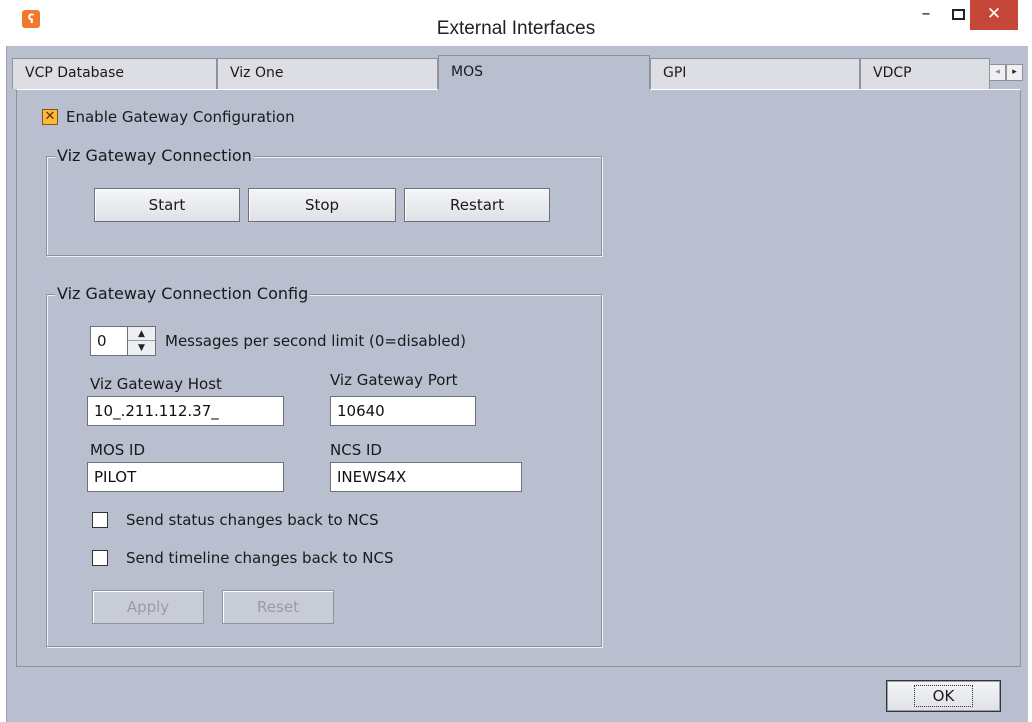  Describe the element at coordinates (141, 348) in the screenshot. I see `stepper-down-icon: ▼` at that location.